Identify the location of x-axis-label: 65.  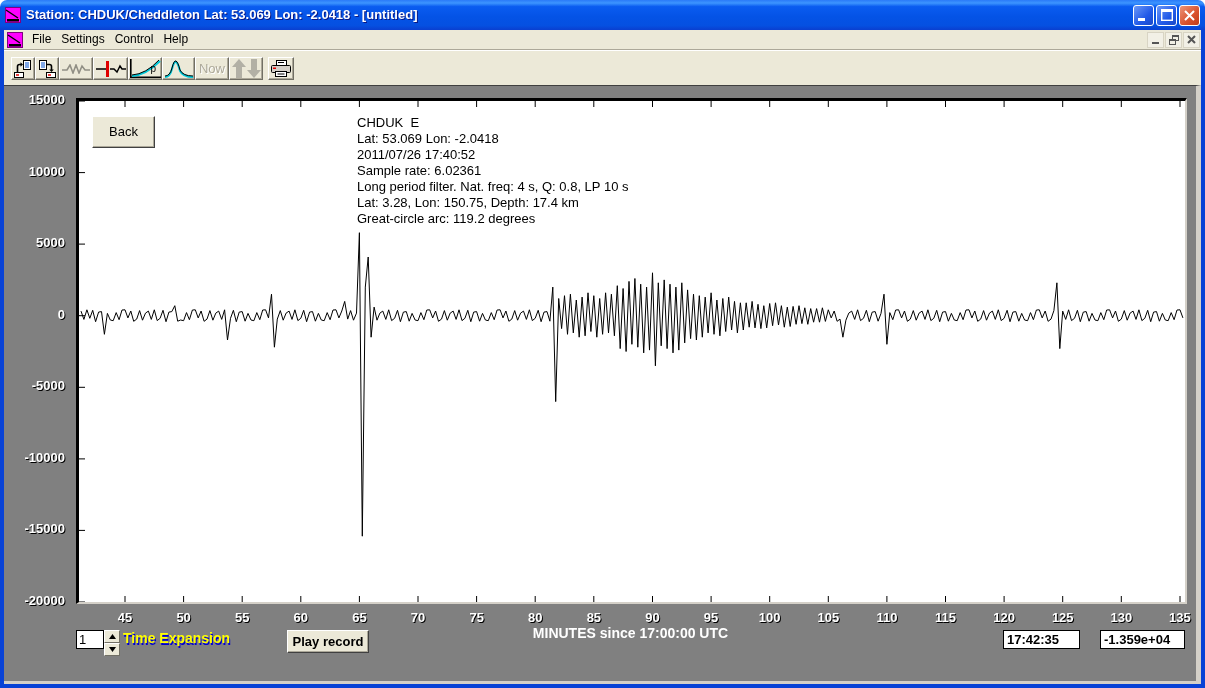
(359, 618).